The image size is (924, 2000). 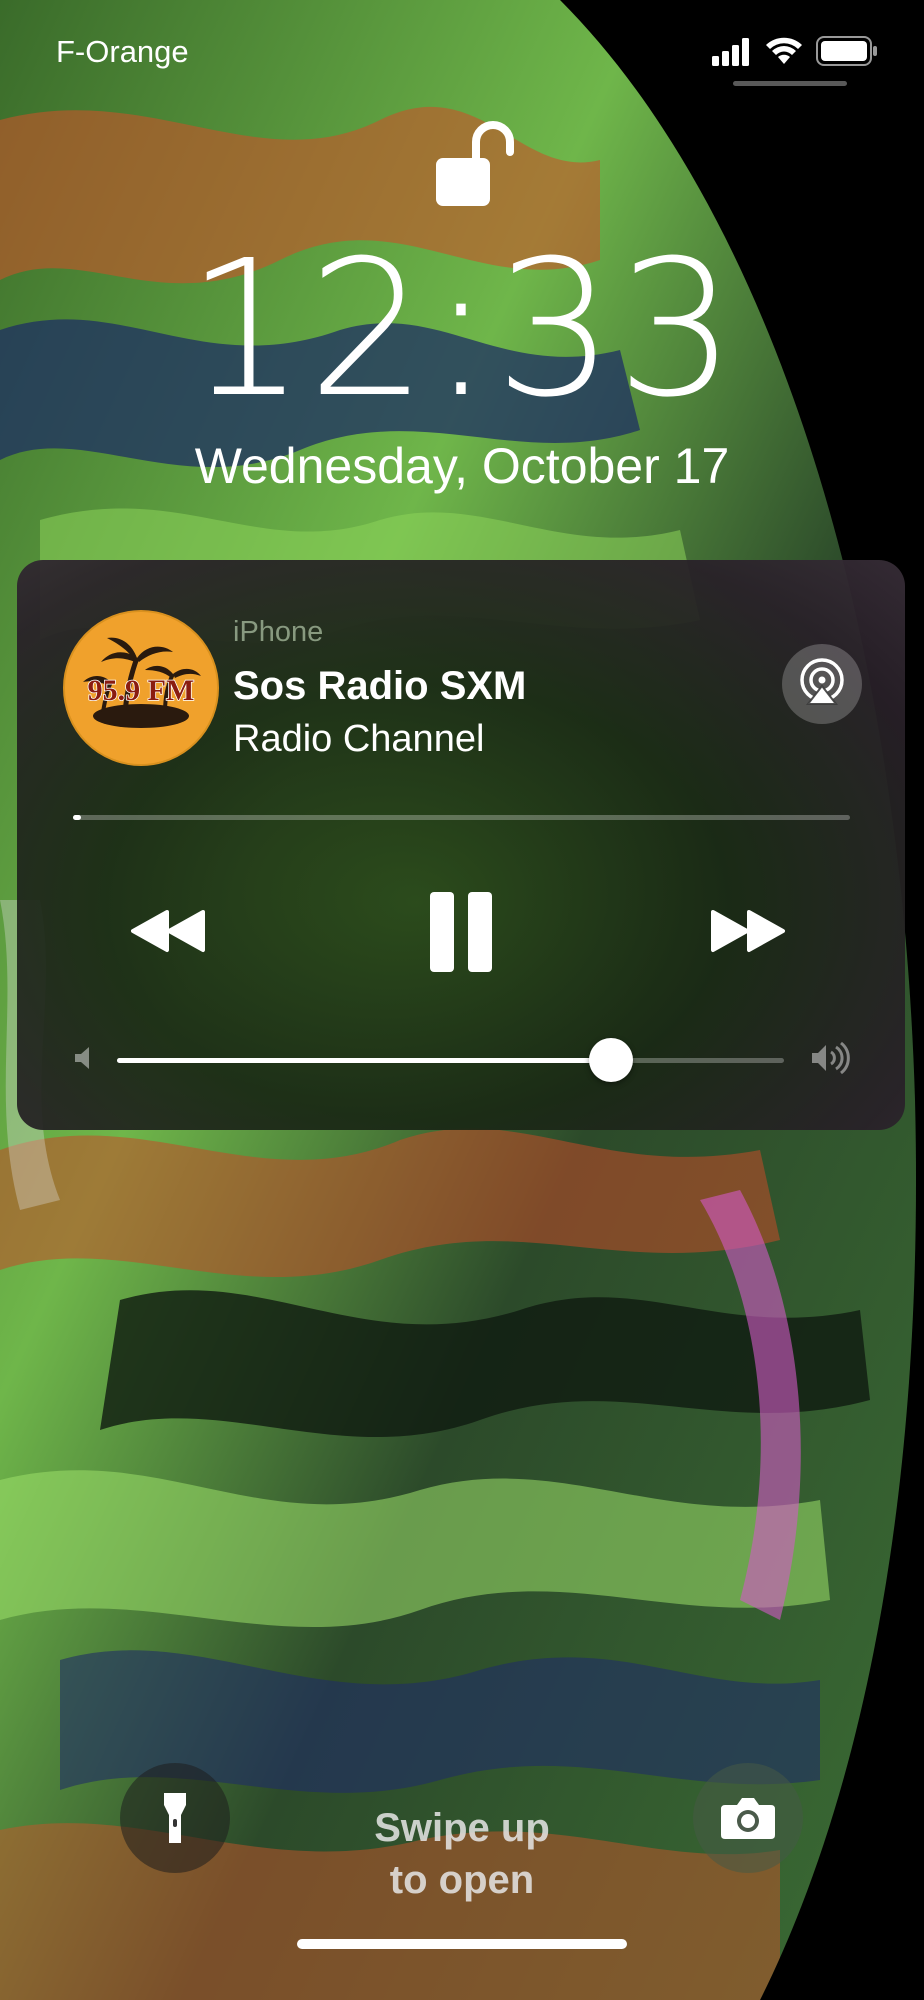 I want to click on volume-low-icon, so click(x=82, y=1058).